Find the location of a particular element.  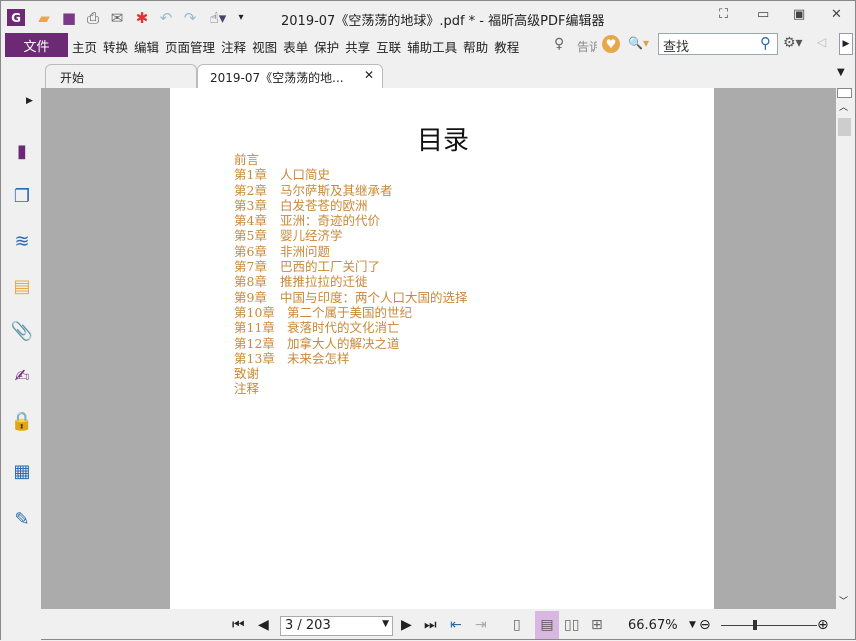

zoom-slider is located at coordinates (769, 625).